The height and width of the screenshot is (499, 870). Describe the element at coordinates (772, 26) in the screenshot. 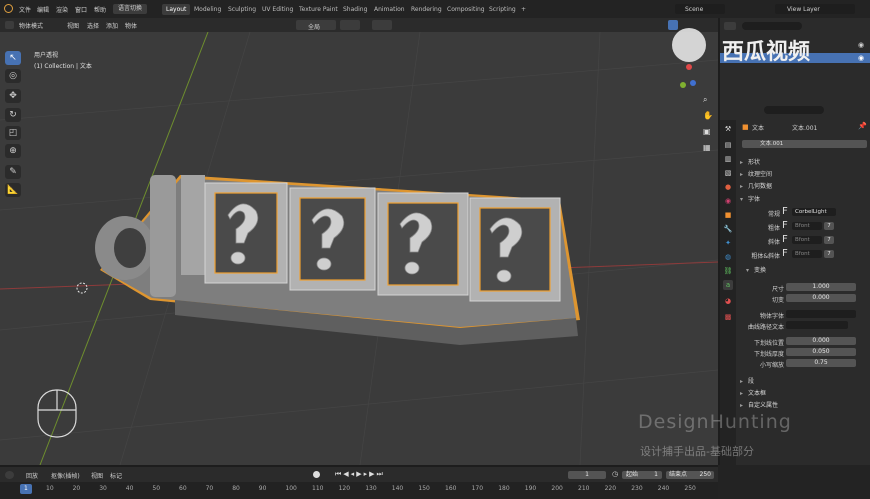

I see `outliner-search-input` at that location.